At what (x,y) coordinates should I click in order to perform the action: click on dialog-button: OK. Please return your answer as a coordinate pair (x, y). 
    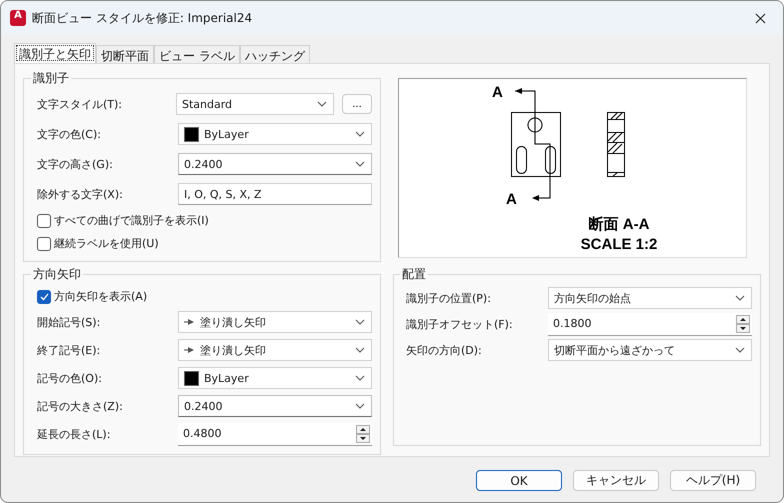
    Looking at the image, I should click on (519, 480).